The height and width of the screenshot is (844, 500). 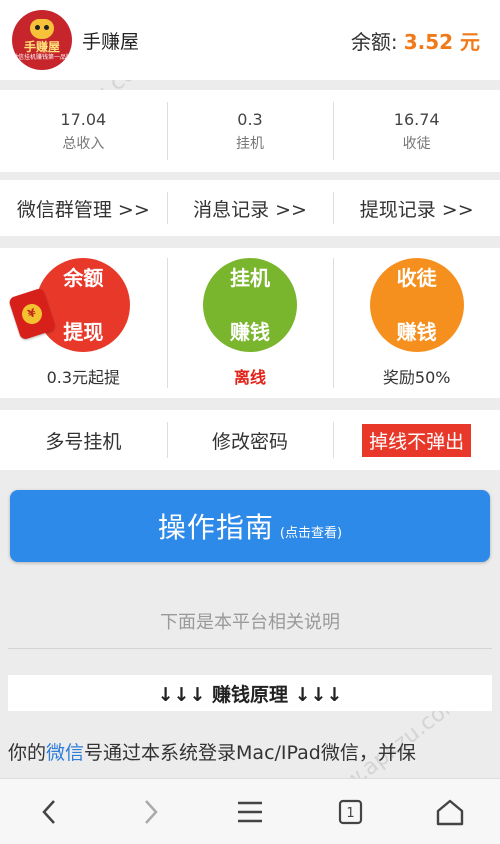 I want to click on button-line1: 挂机, so click(x=250, y=277).